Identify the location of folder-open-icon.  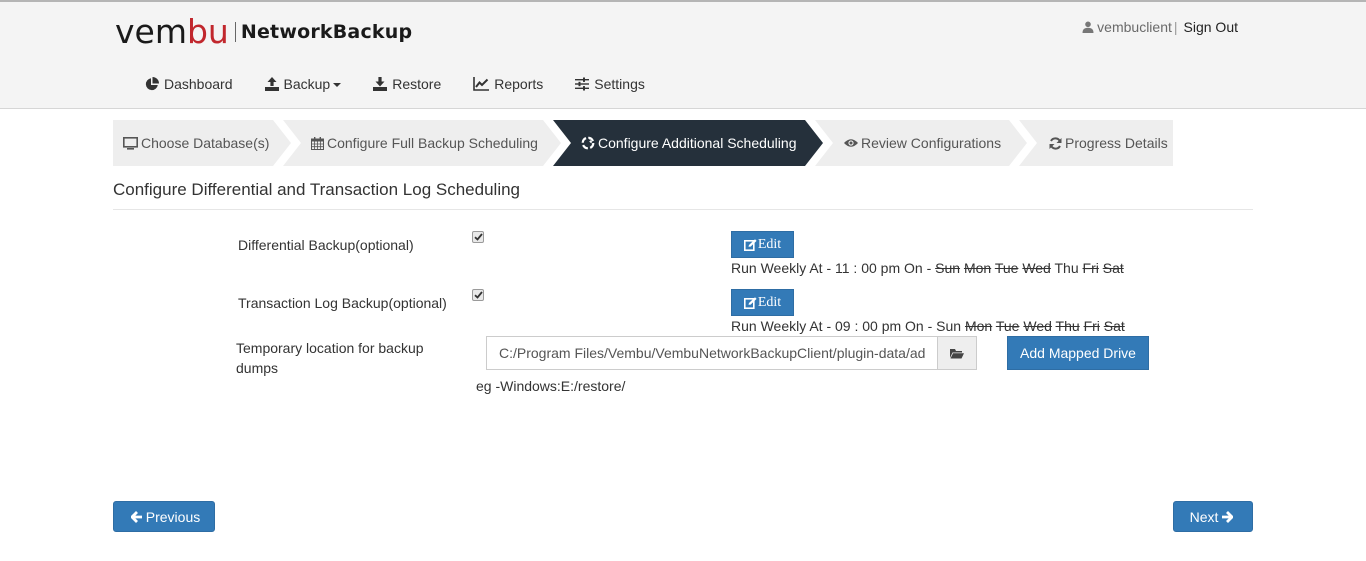
(957, 353).